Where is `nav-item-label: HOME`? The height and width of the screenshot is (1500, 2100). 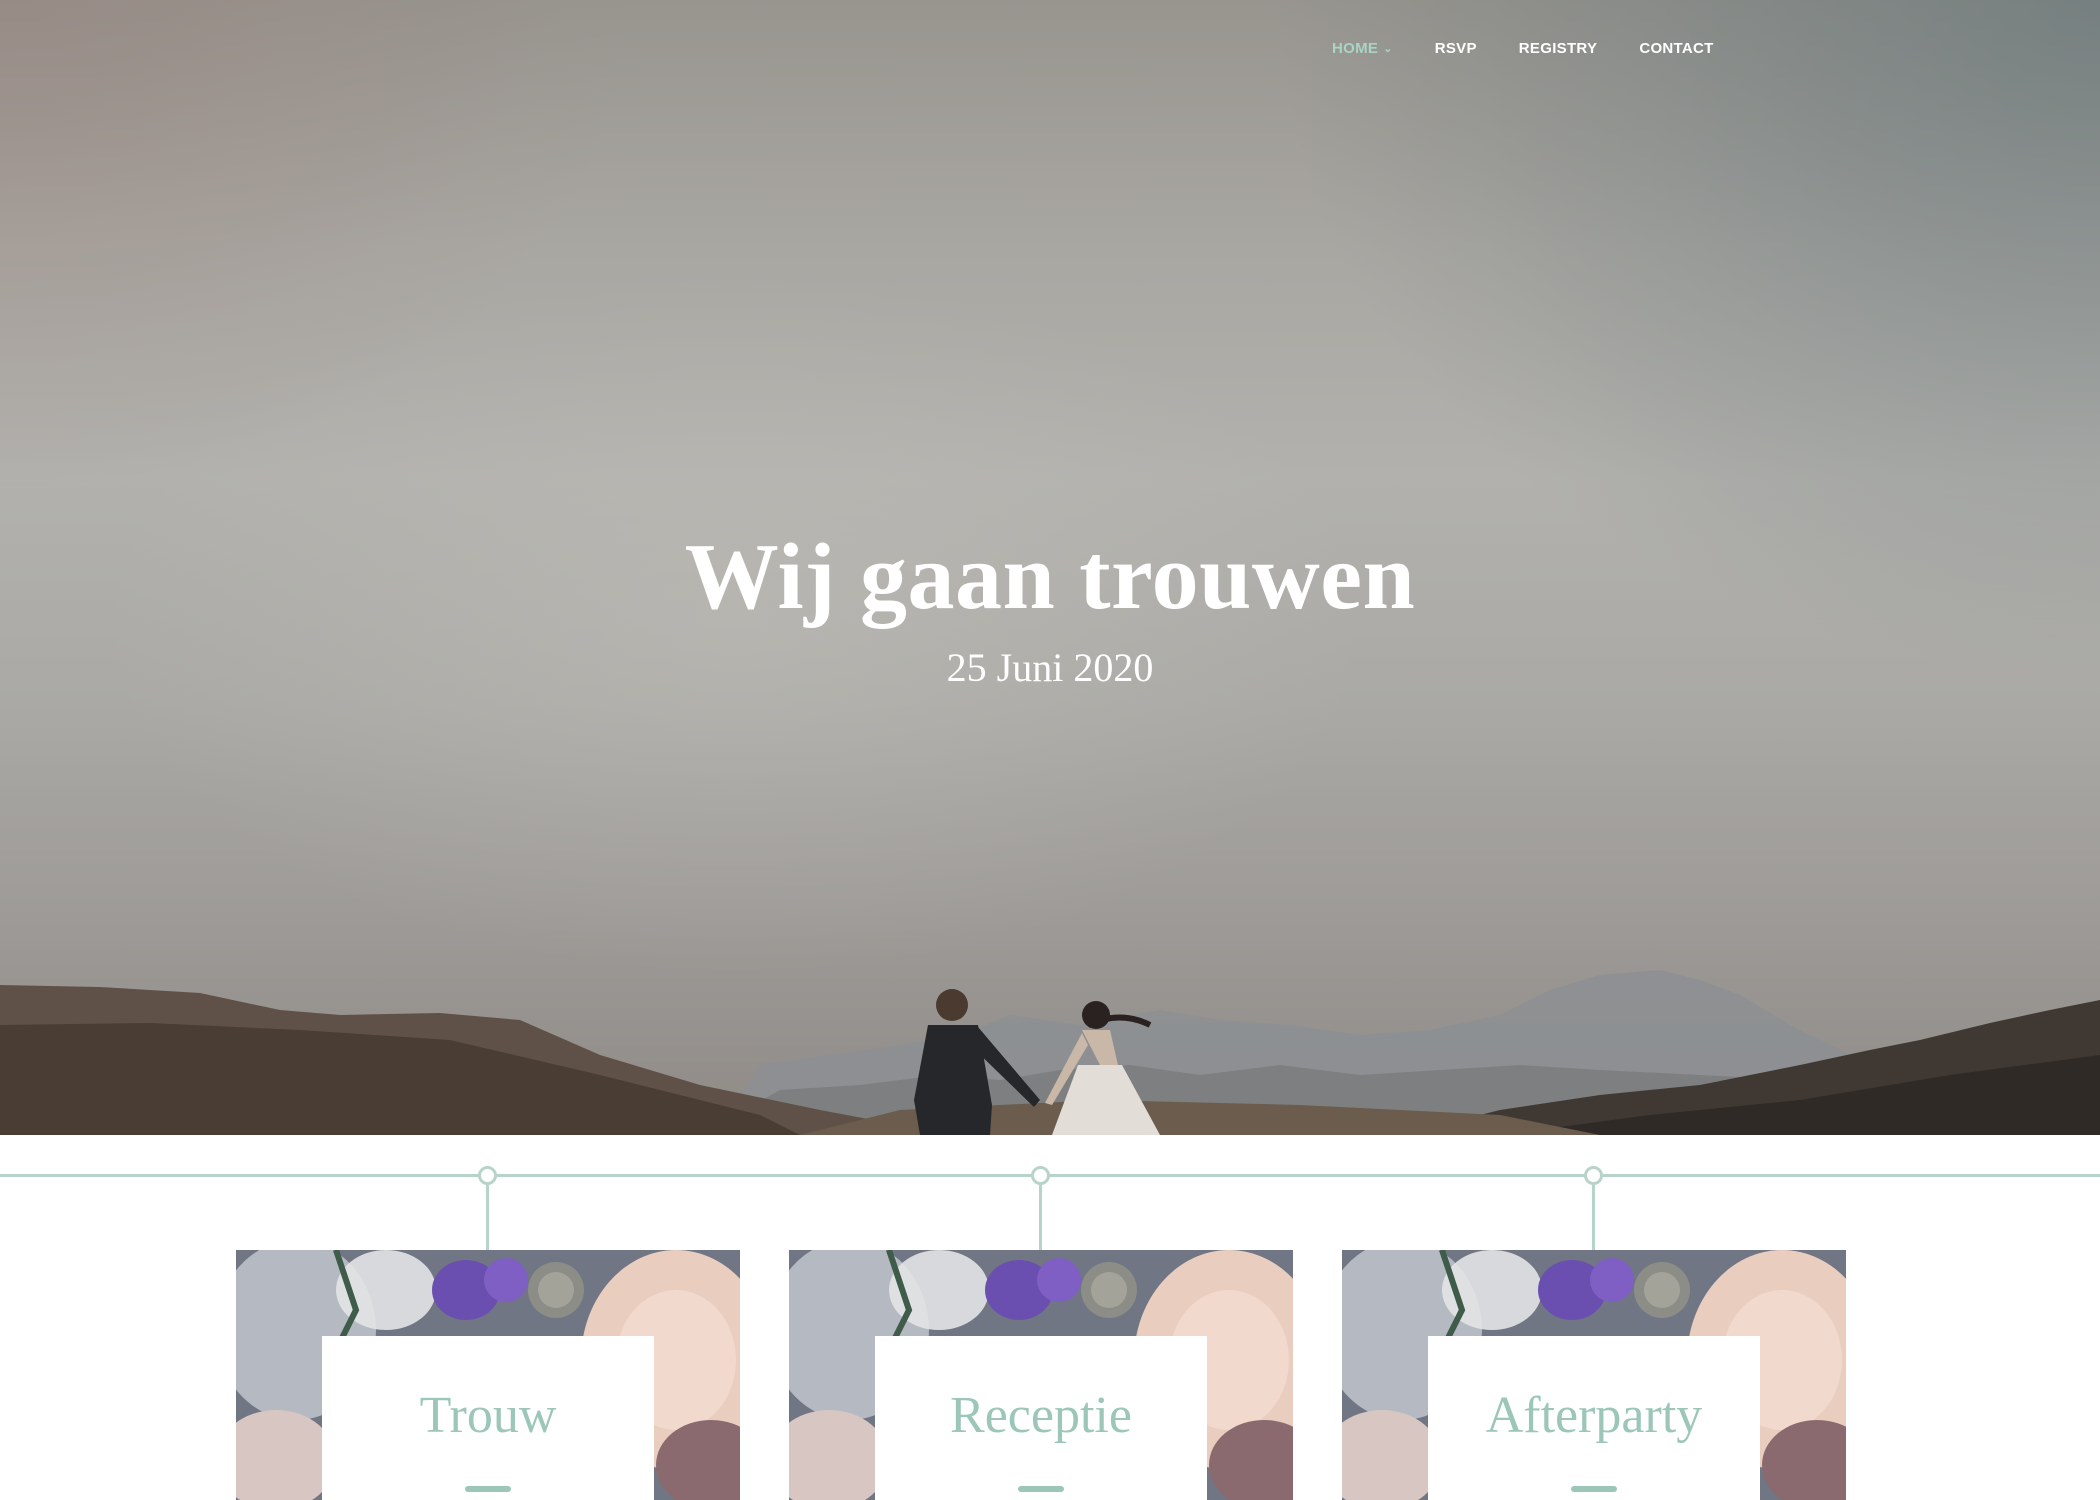 nav-item-label: HOME is located at coordinates (1355, 48).